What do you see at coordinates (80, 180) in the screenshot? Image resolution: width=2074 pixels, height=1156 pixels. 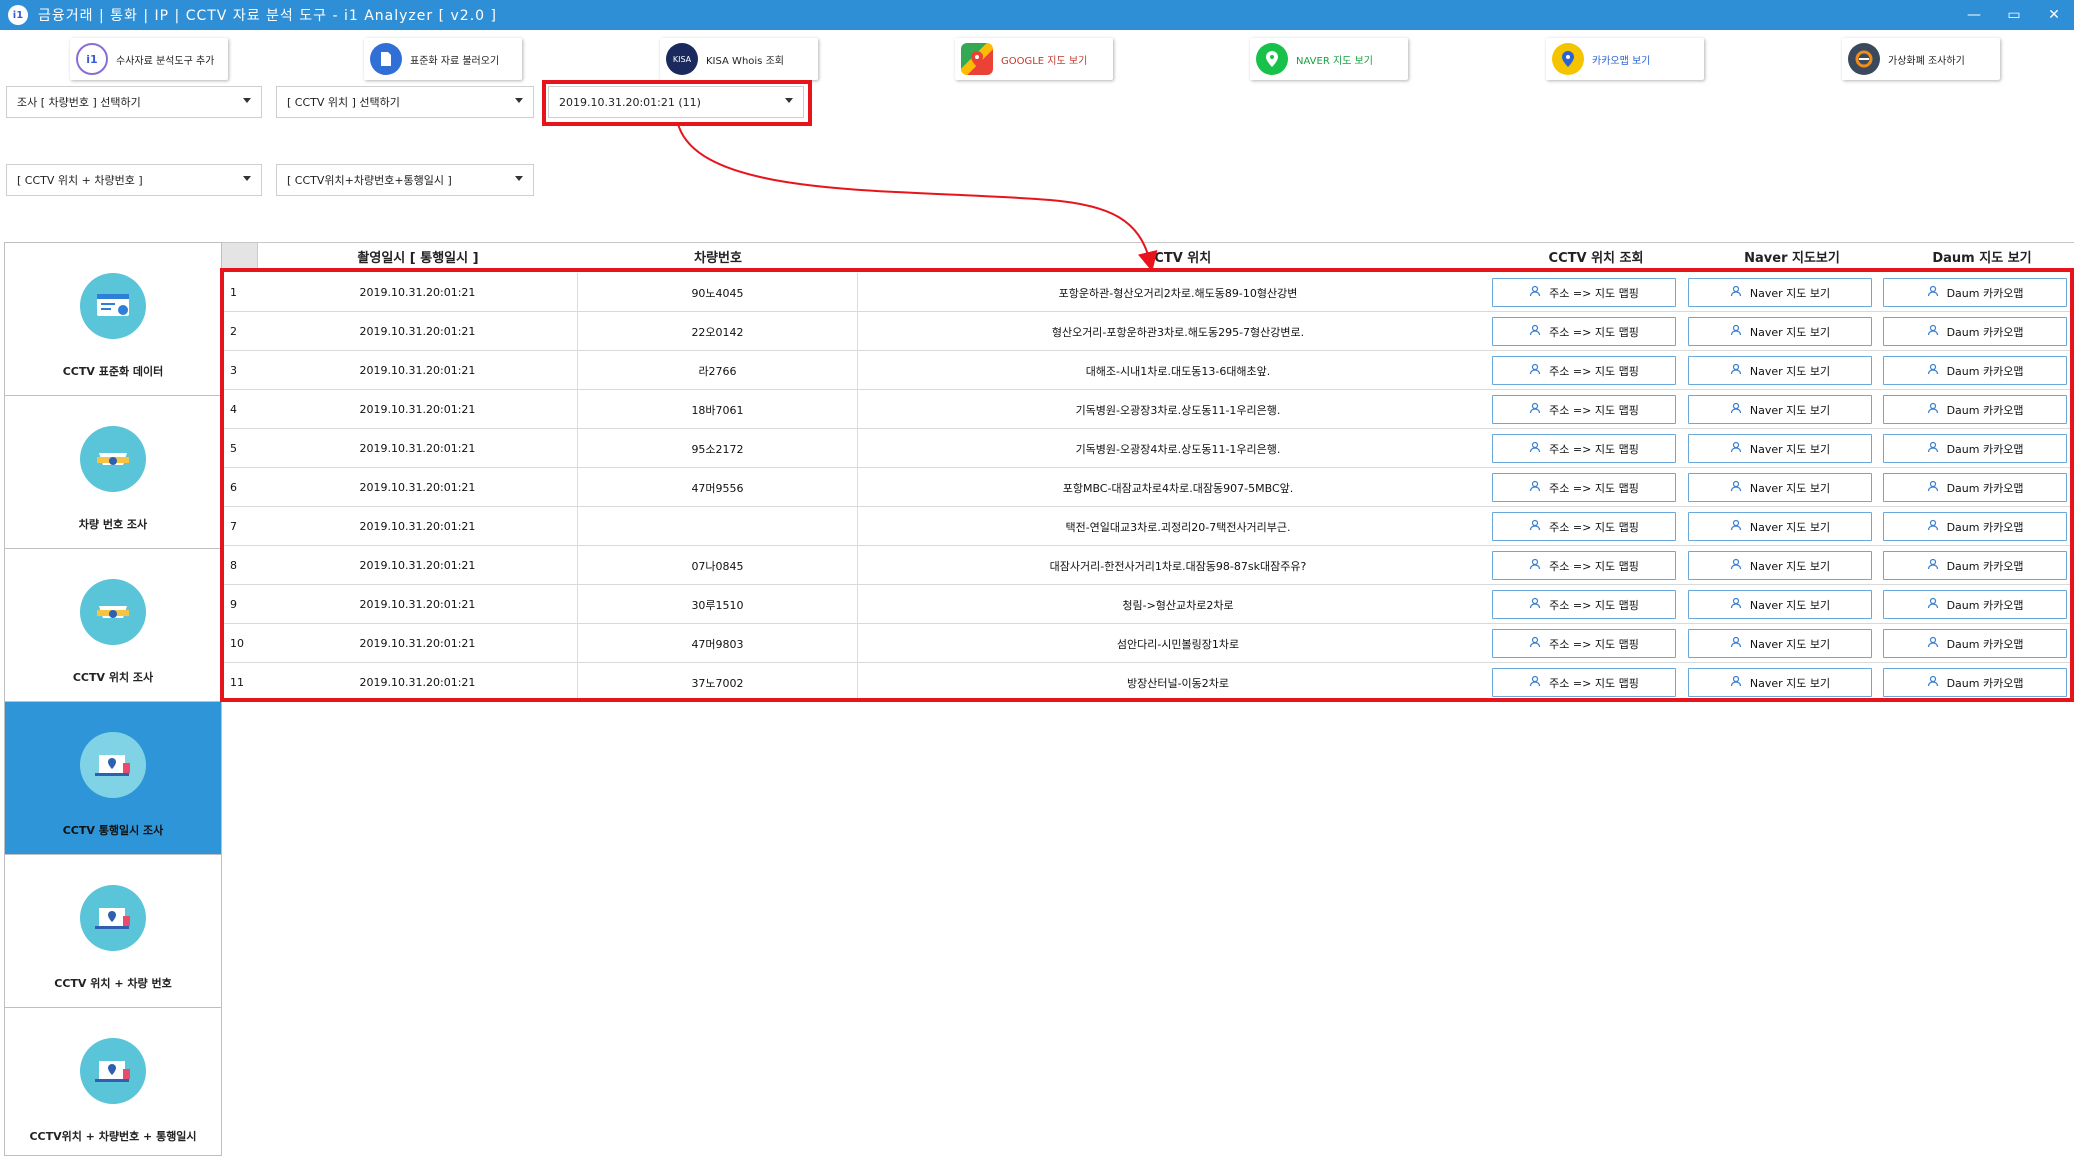 I see `select-value: [ CCTV 위치 + 차량번호 ]` at bounding box center [80, 180].